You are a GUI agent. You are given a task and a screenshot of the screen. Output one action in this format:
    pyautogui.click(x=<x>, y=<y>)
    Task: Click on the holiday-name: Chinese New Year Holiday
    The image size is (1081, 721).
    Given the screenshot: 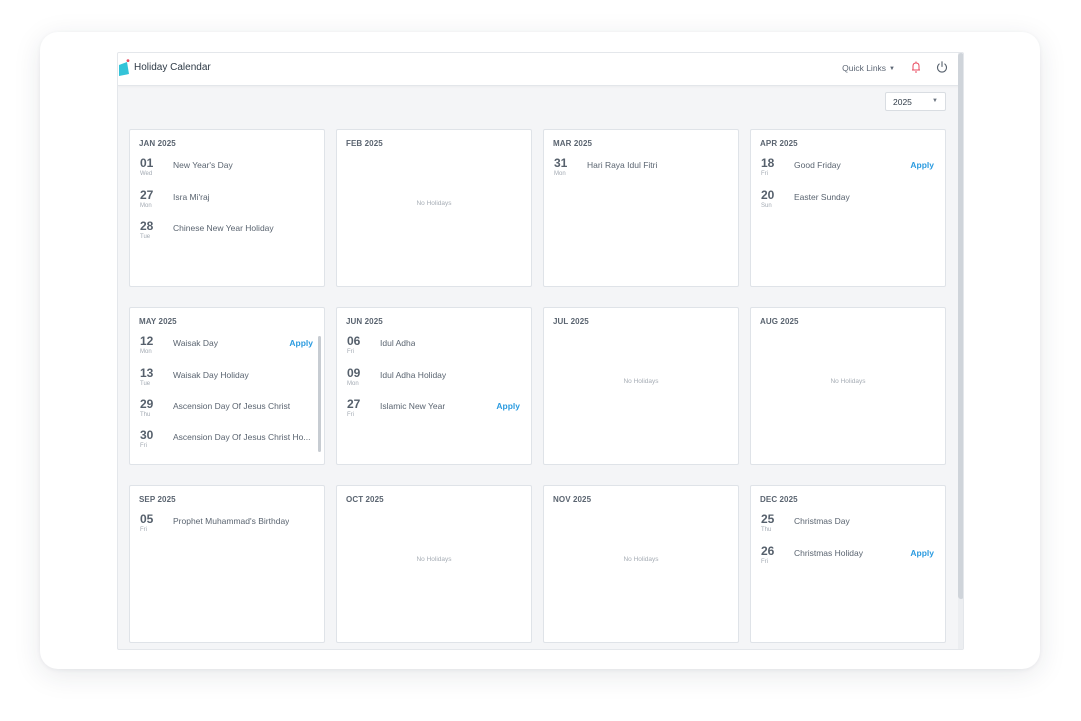 What is the action you would take?
    pyautogui.click(x=223, y=228)
    